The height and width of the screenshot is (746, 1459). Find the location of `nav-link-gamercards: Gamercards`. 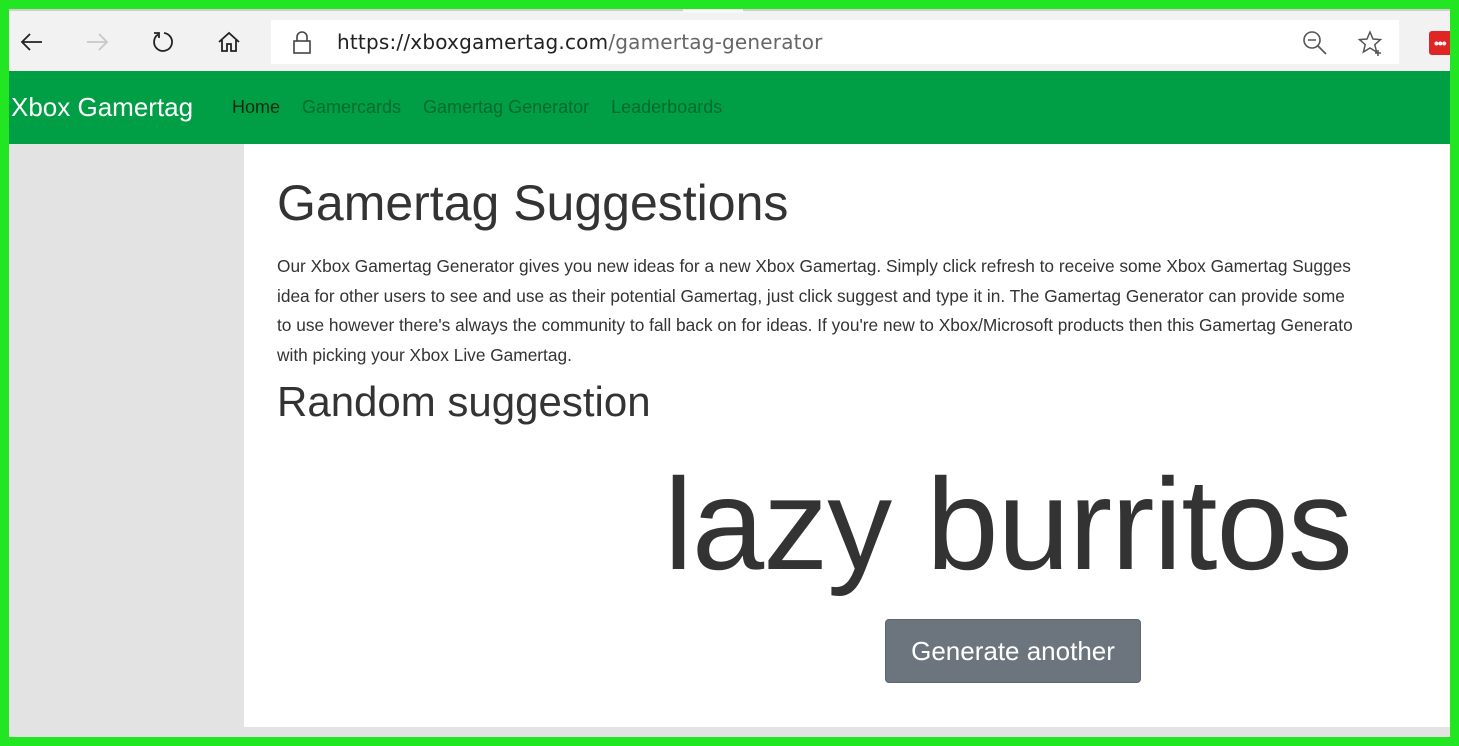

nav-link-gamercards: Gamercards is located at coordinates (351, 107).